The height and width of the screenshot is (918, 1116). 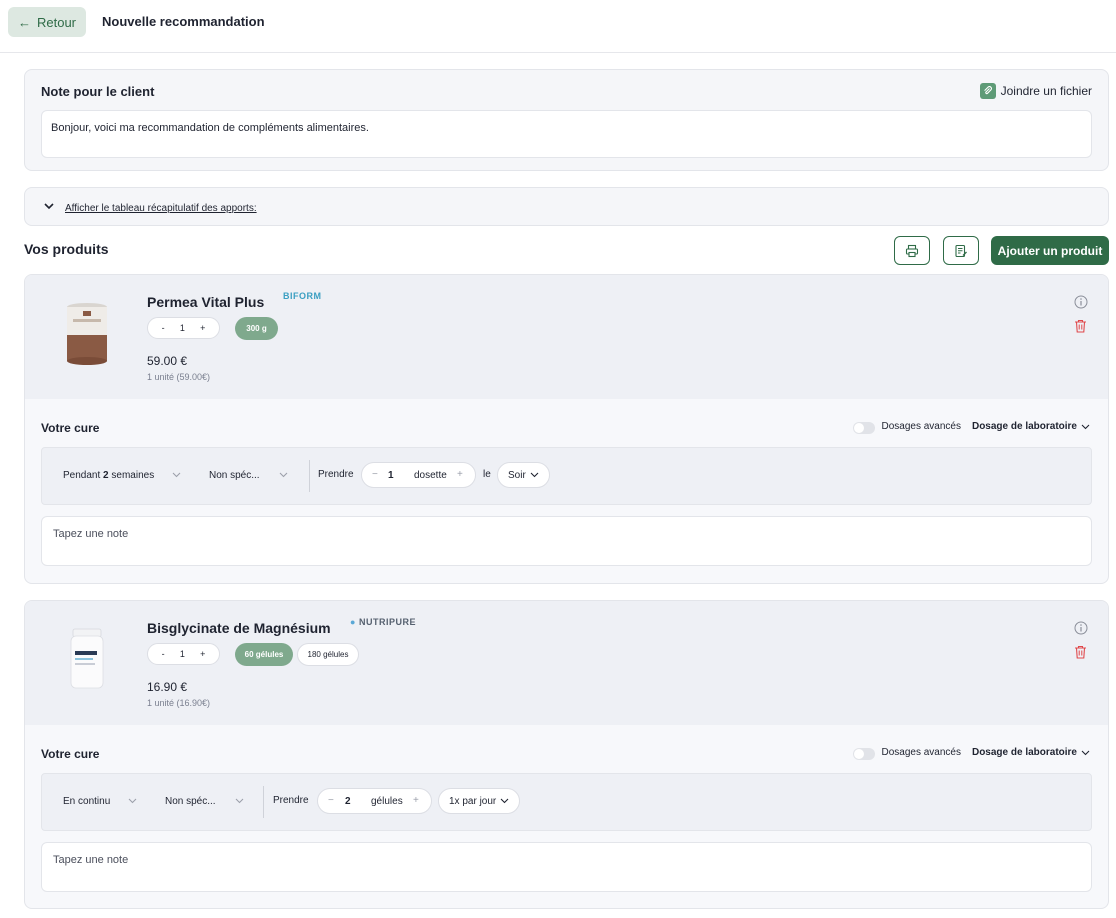 I want to click on dose-stepper: − 1 dosette +, so click(x=418, y=475).